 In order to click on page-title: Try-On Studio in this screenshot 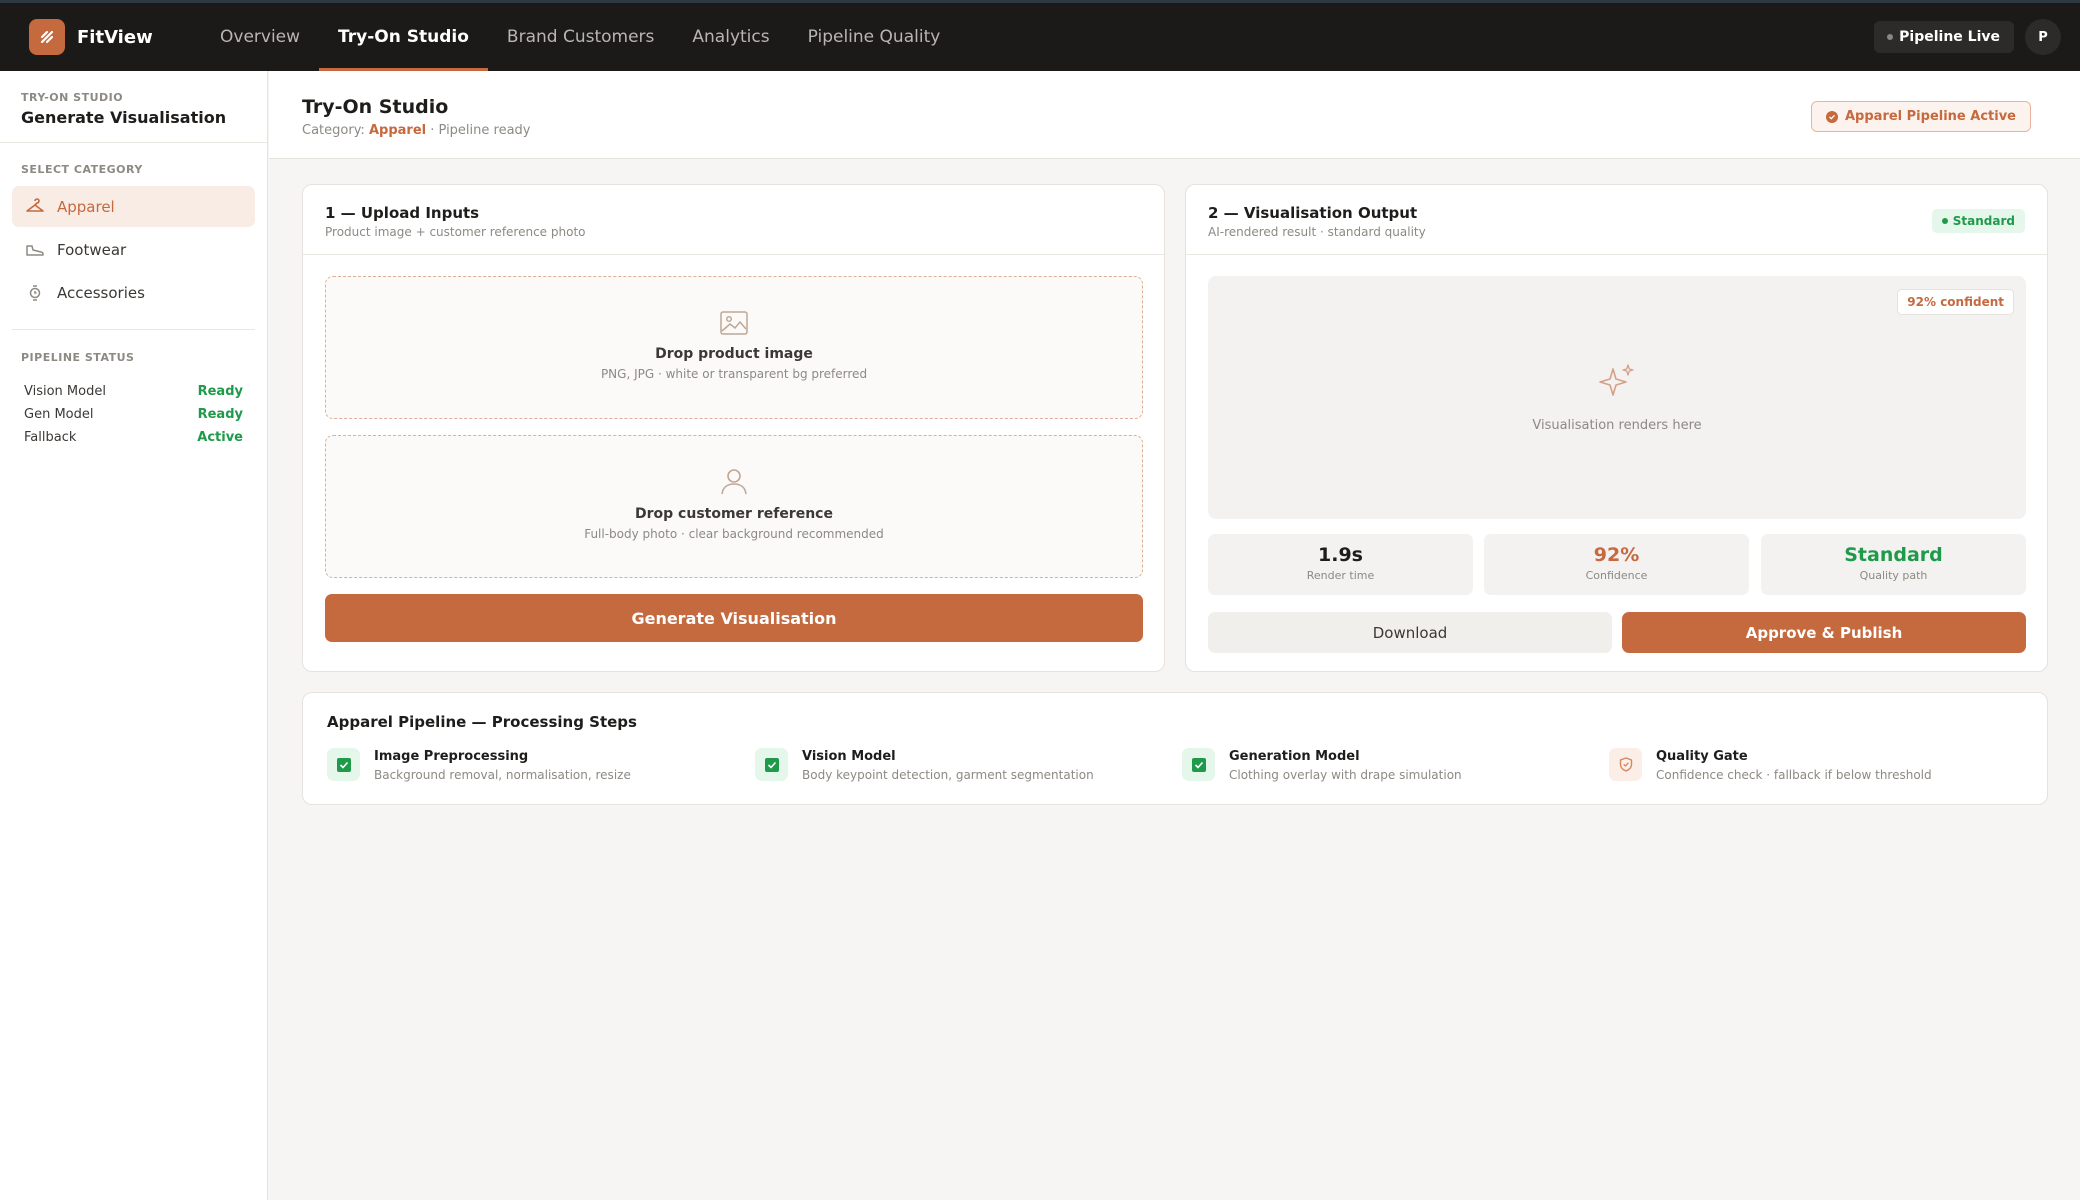, I will do `click(375, 107)`.